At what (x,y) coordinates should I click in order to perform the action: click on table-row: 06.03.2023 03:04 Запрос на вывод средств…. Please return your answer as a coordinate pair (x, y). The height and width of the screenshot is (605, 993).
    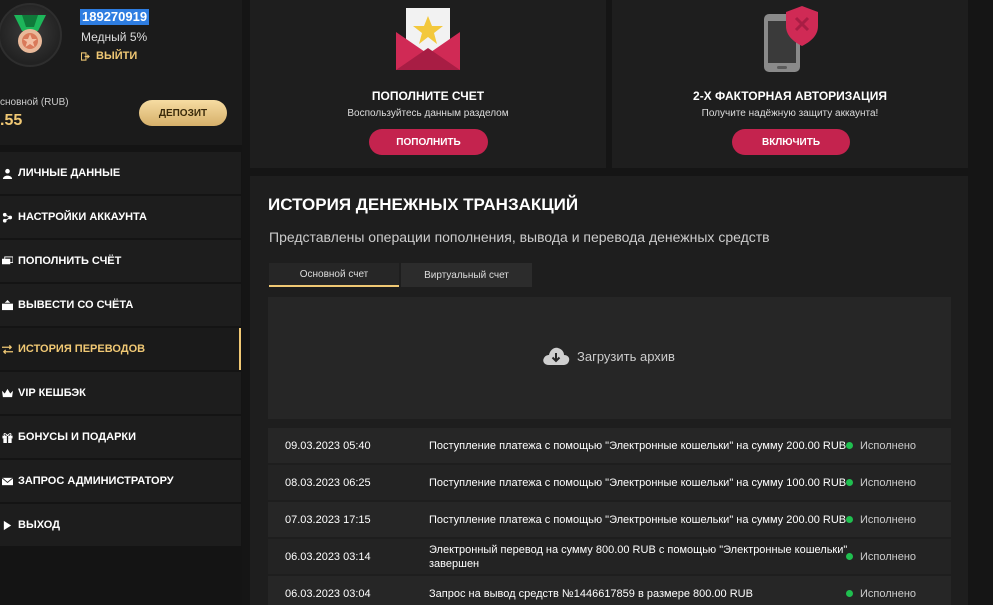
    Looking at the image, I should click on (609, 590).